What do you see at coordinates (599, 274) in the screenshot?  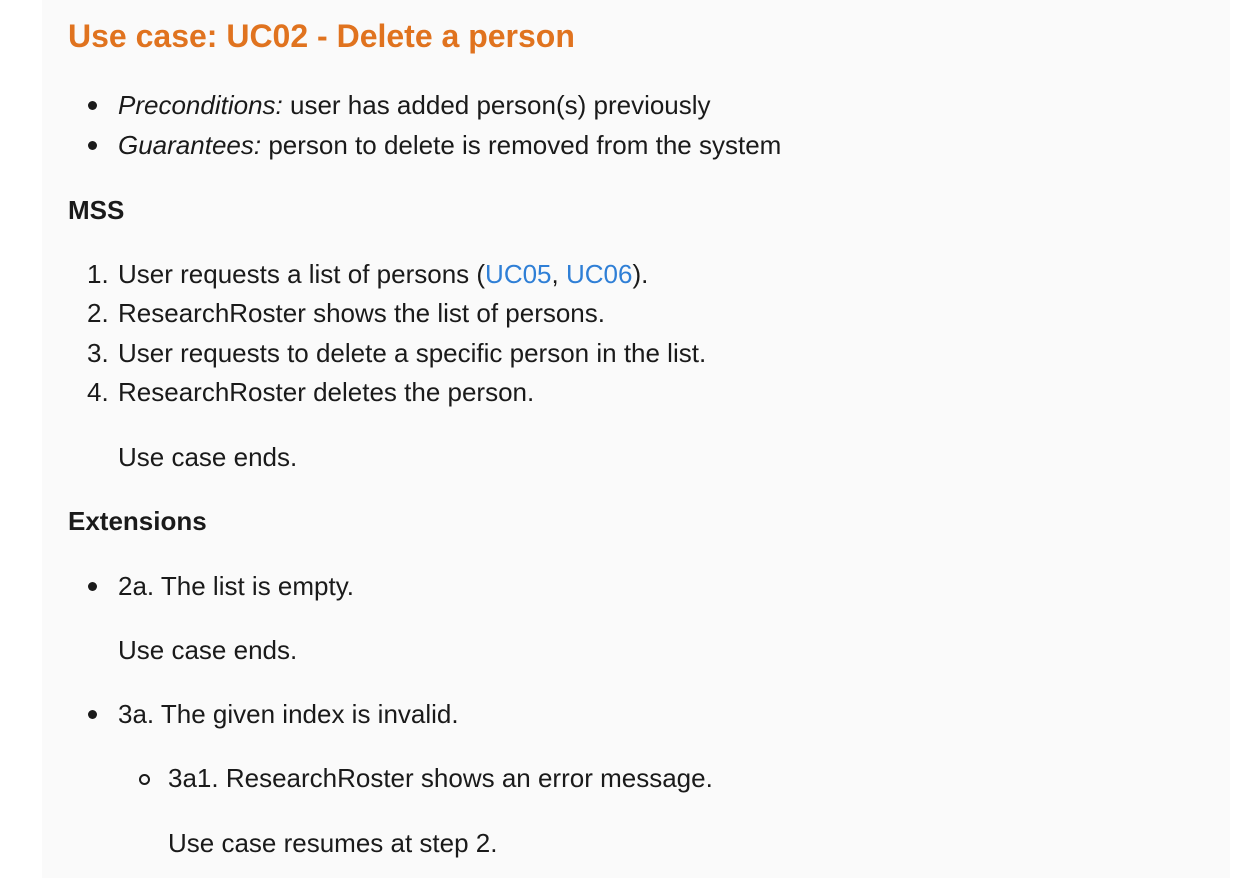 I see `uc06-link: UC06` at bounding box center [599, 274].